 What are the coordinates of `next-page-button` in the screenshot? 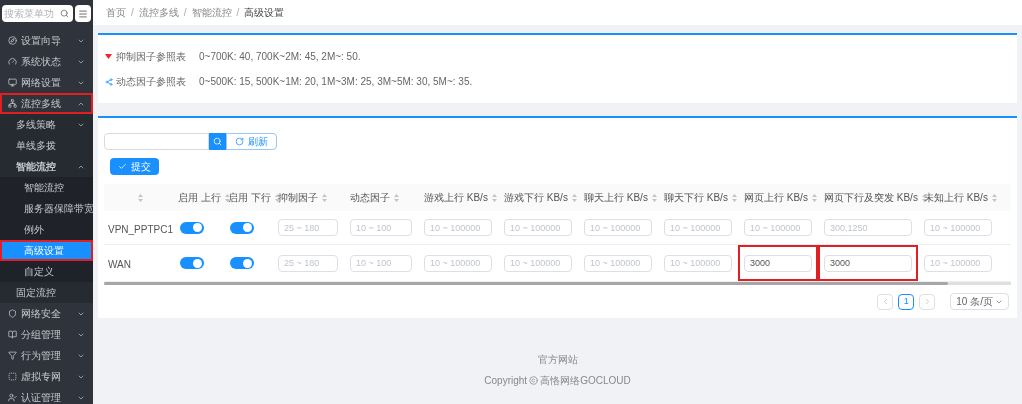 It's located at (927, 301).